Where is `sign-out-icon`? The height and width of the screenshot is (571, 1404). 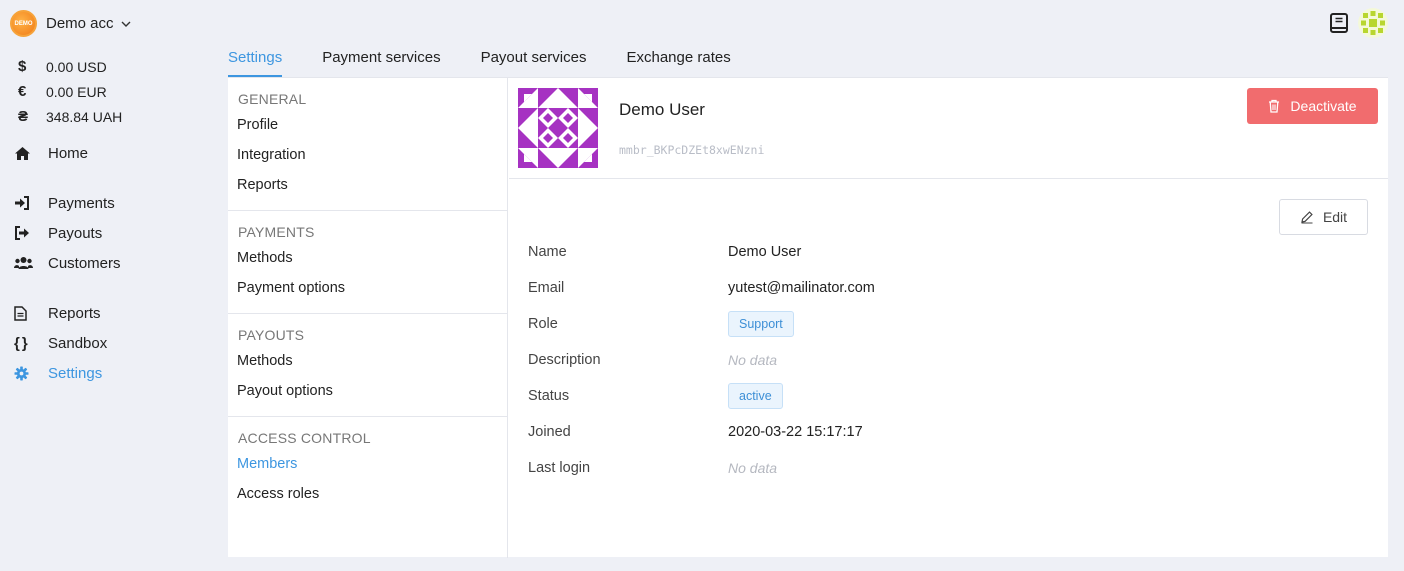 sign-out-icon is located at coordinates (22, 233).